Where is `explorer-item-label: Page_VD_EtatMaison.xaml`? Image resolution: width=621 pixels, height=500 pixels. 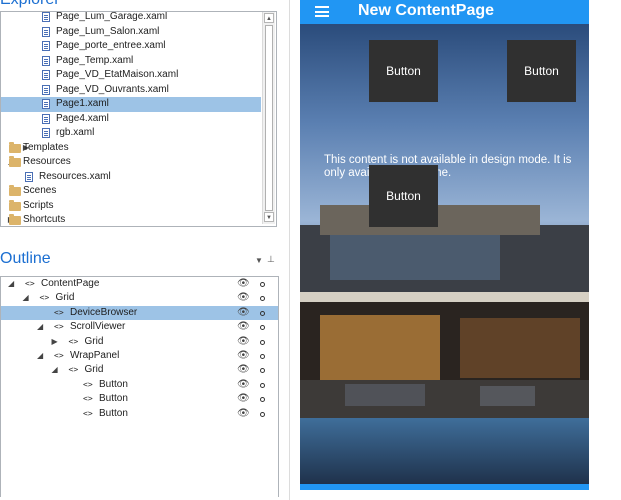
explorer-item-label: Page_VD_EtatMaison.xaml is located at coordinates (117, 74).